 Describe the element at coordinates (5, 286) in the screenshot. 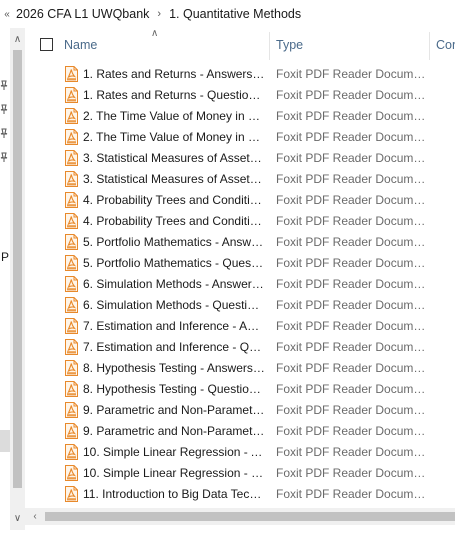

I see `navigation-pane: P` at that location.